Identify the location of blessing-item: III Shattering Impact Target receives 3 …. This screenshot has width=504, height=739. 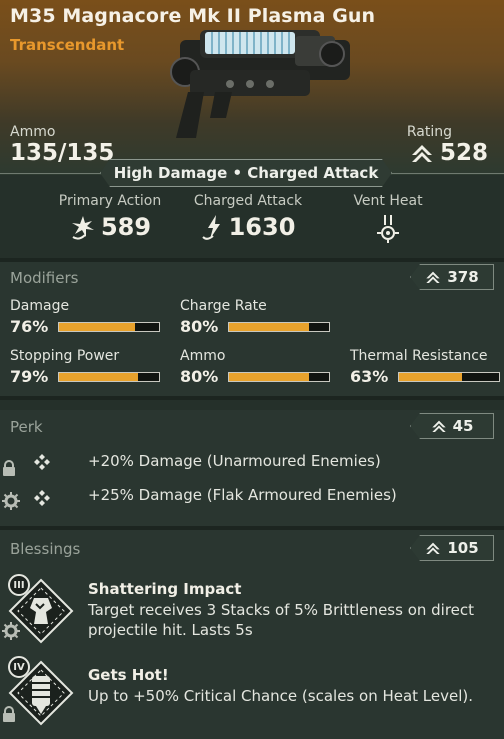
(252, 608).